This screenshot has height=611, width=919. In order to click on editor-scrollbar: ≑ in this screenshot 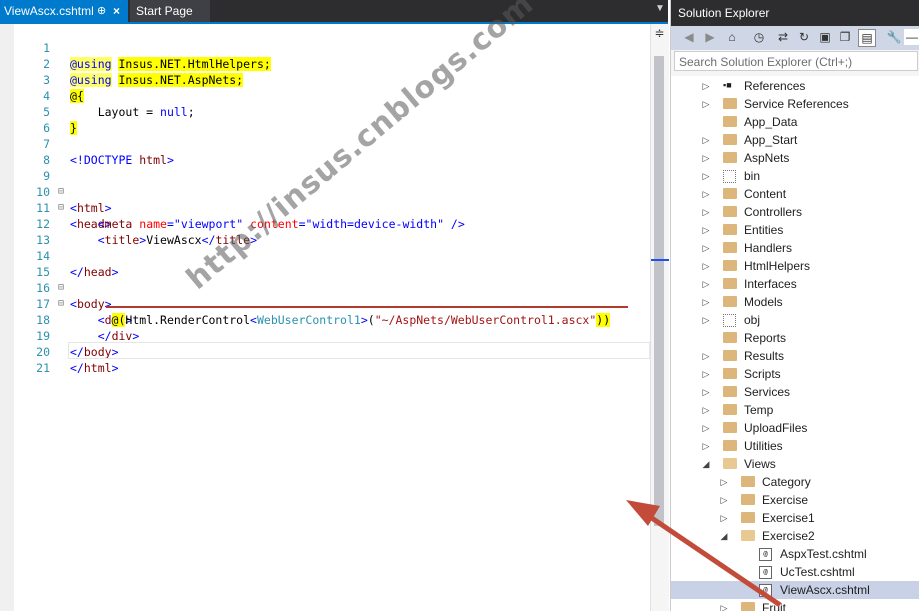, I will do `click(659, 317)`.